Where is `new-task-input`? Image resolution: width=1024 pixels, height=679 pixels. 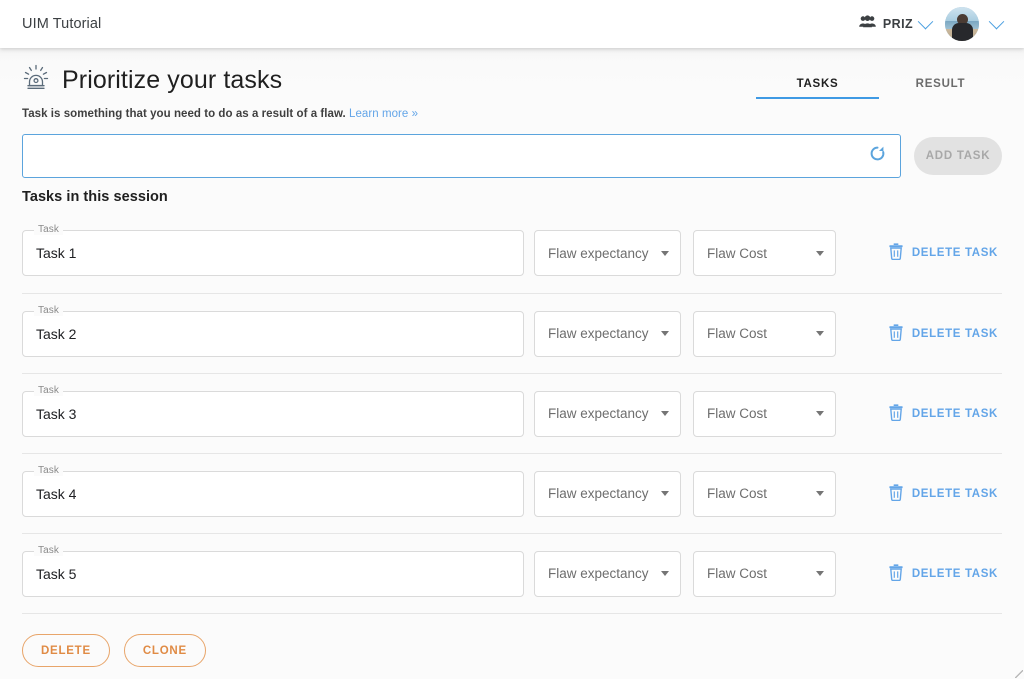
new-task-input is located at coordinates (453, 156).